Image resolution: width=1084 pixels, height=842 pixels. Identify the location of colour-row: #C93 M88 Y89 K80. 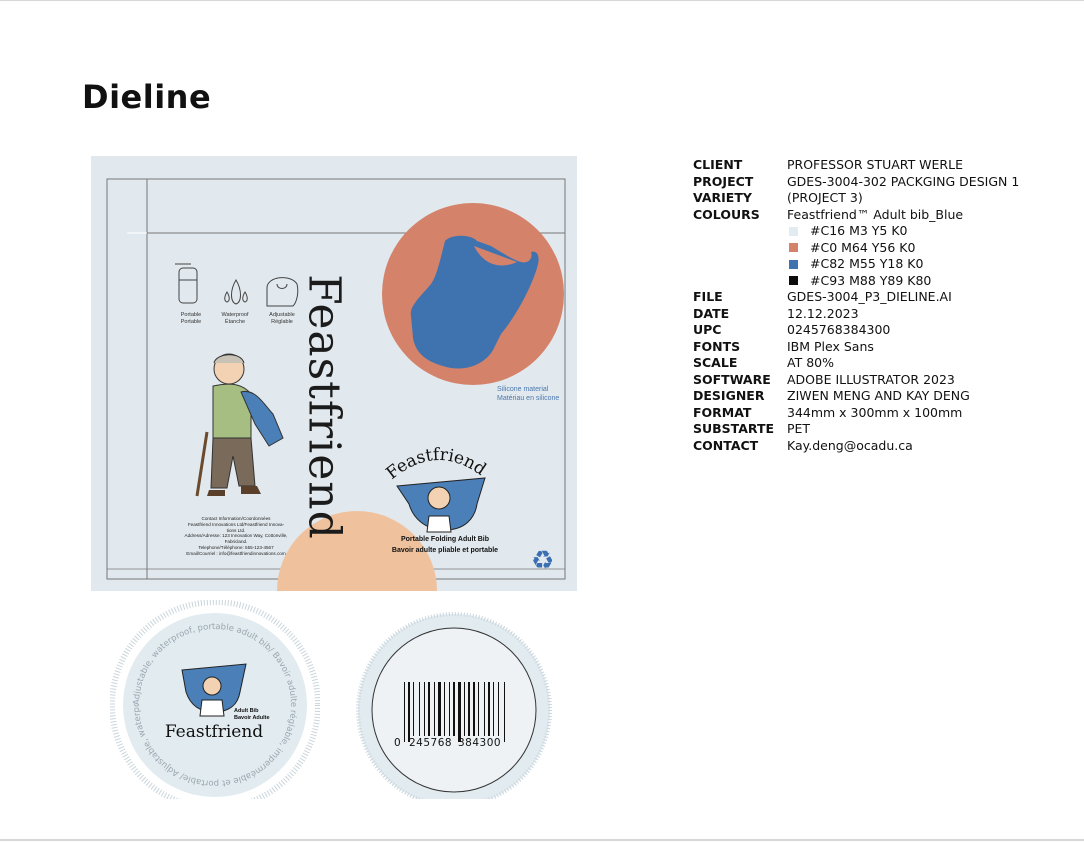
(883, 281).